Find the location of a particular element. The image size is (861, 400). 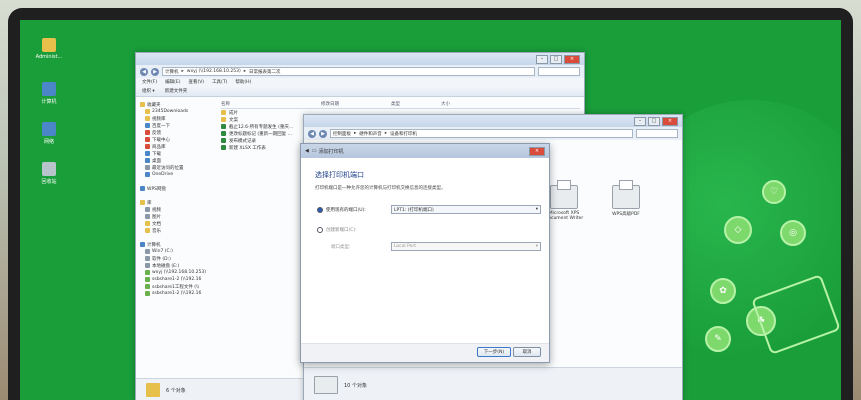

nav-item: 本地磁盘 (E:) is located at coordinates (176, 265).